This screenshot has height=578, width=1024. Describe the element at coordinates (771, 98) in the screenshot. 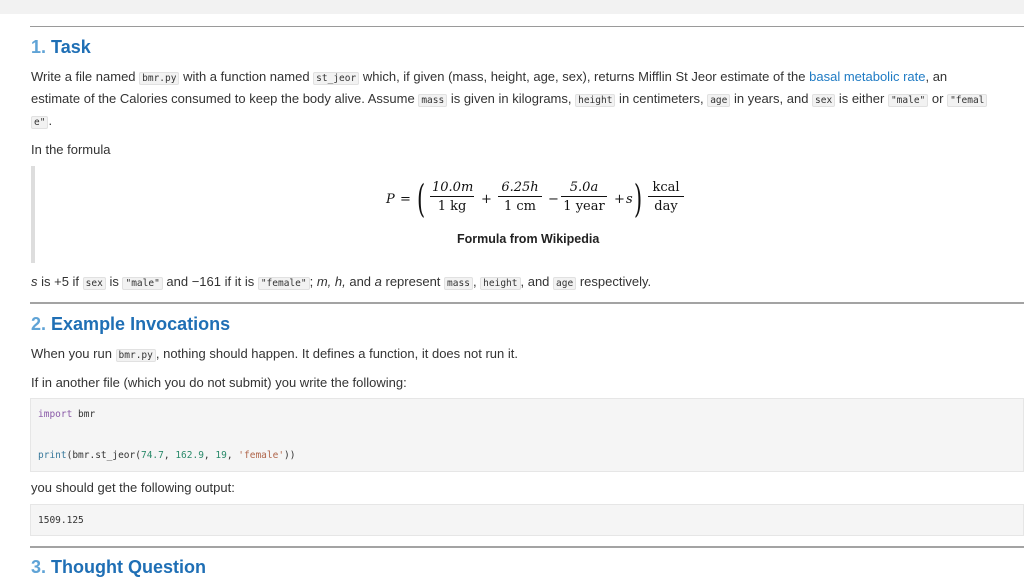

I see `text: in years, and` at that location.